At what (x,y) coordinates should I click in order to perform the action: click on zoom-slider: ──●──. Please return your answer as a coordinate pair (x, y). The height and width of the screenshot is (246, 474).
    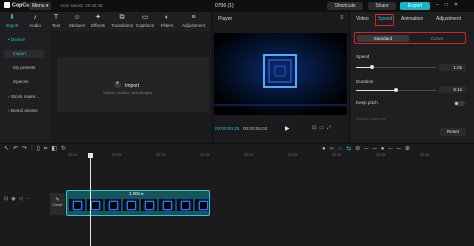
    Looking at the image, I should click on (384, 149).